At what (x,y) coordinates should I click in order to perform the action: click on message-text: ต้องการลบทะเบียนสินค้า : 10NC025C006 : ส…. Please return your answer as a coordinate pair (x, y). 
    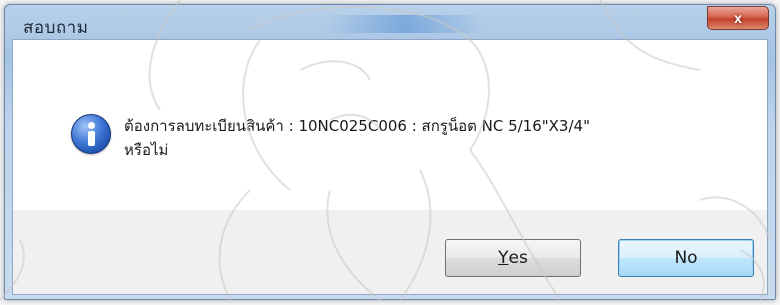
    Looking at the image, I should click on (424, 138).